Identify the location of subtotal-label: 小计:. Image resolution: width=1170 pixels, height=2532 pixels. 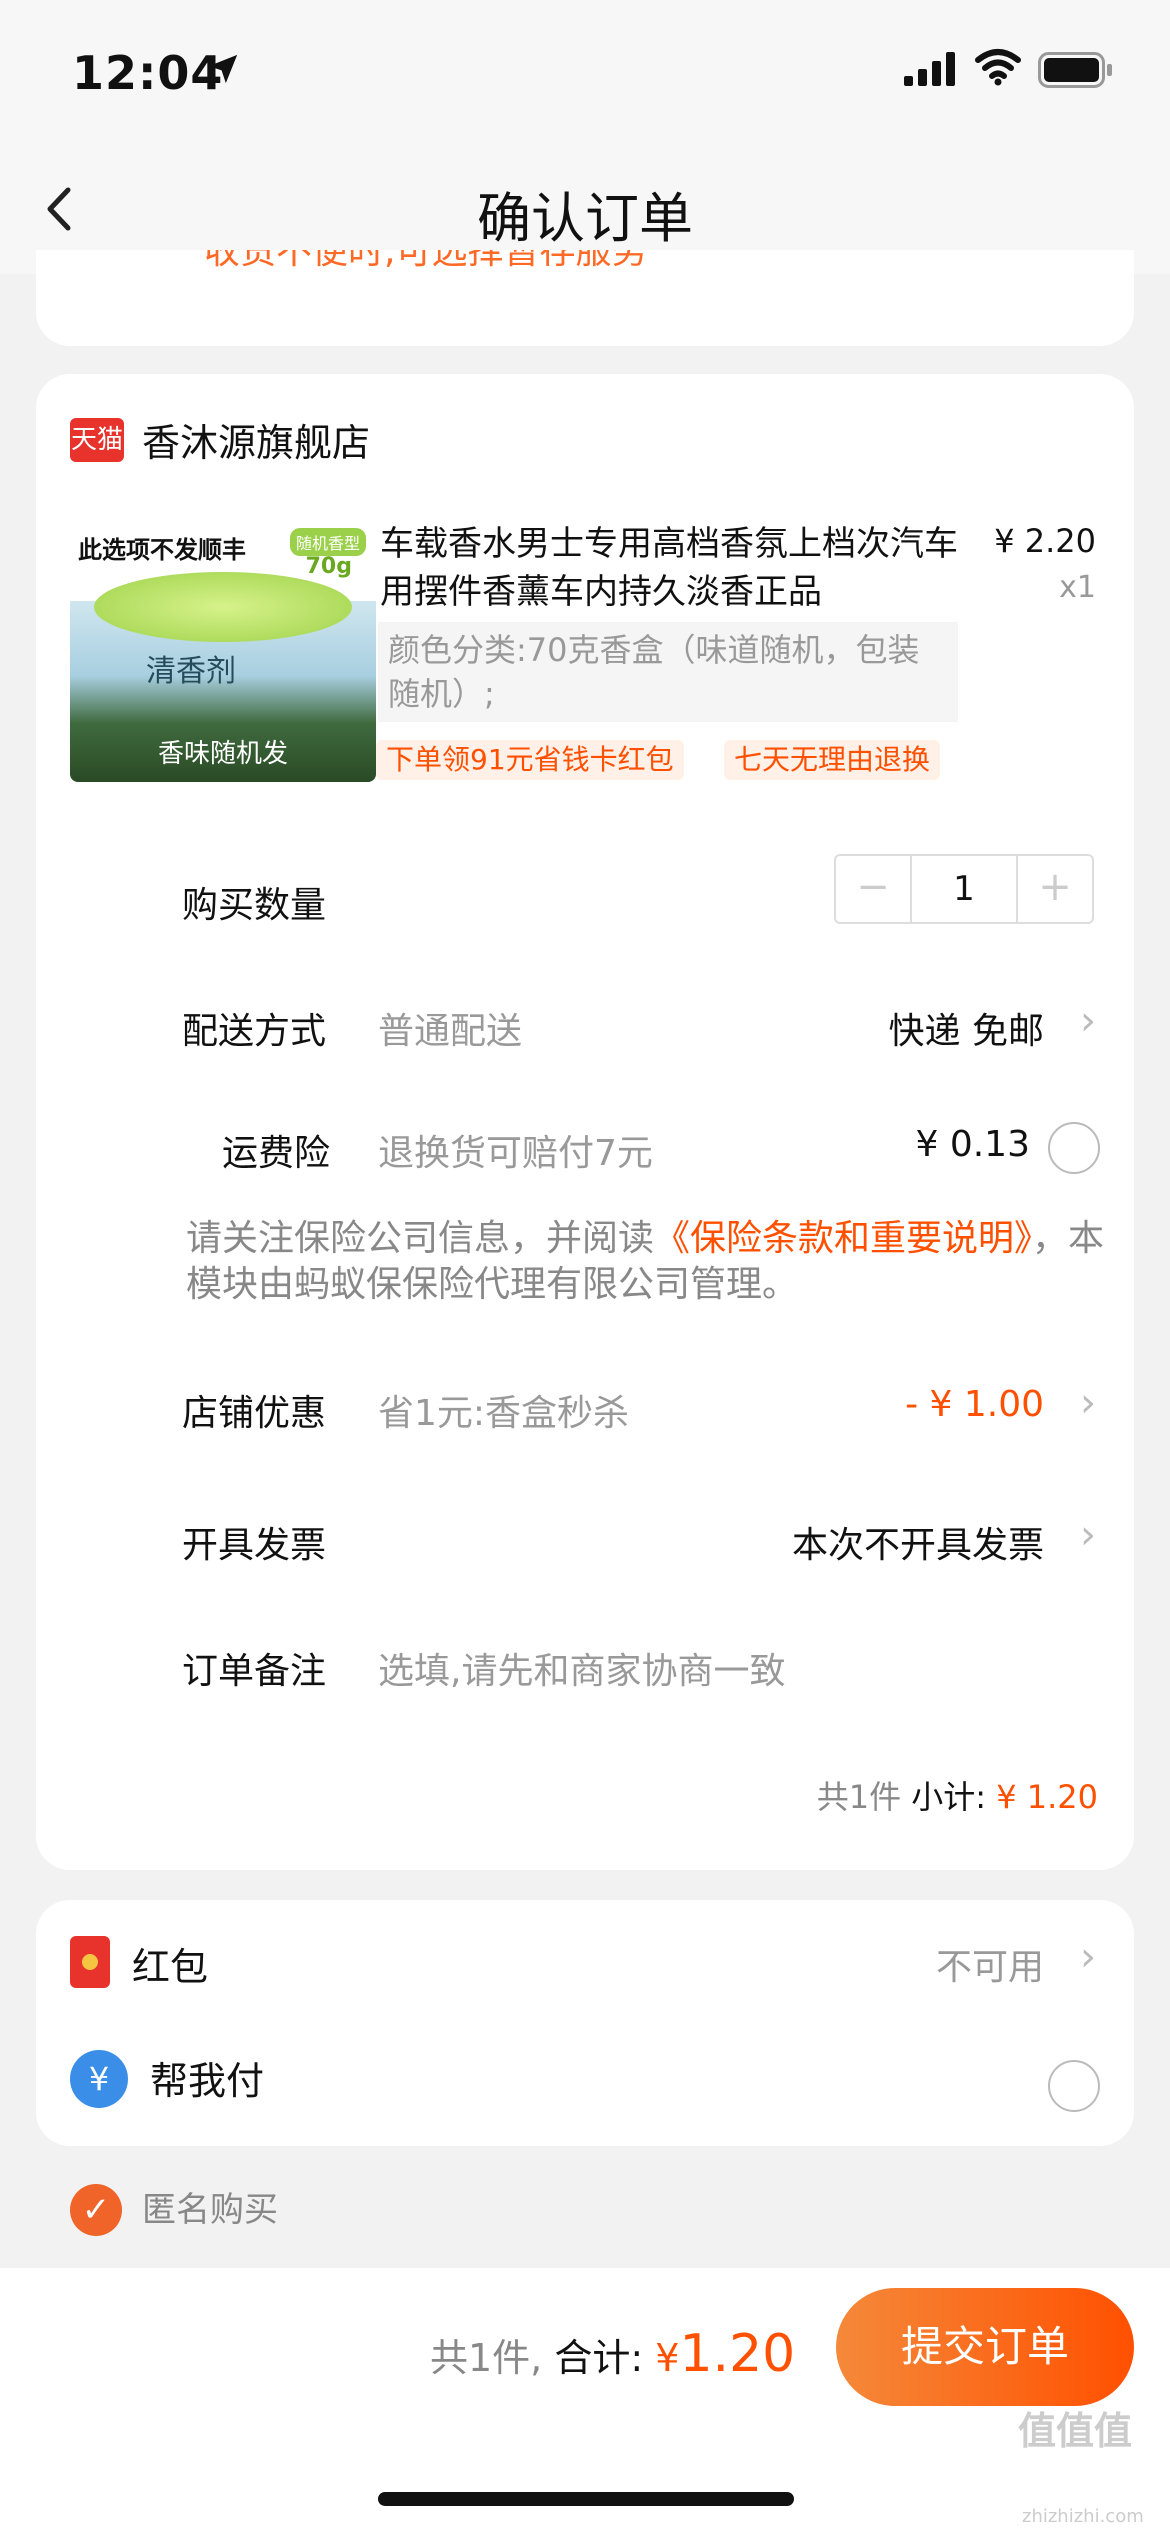
(949, 1797).